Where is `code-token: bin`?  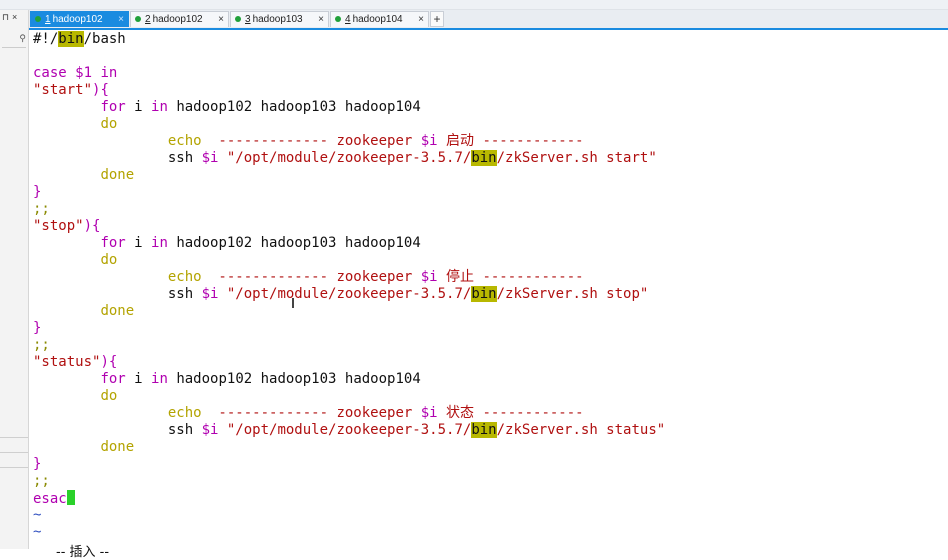 code-token: bin is located at coordinates (484, 294).